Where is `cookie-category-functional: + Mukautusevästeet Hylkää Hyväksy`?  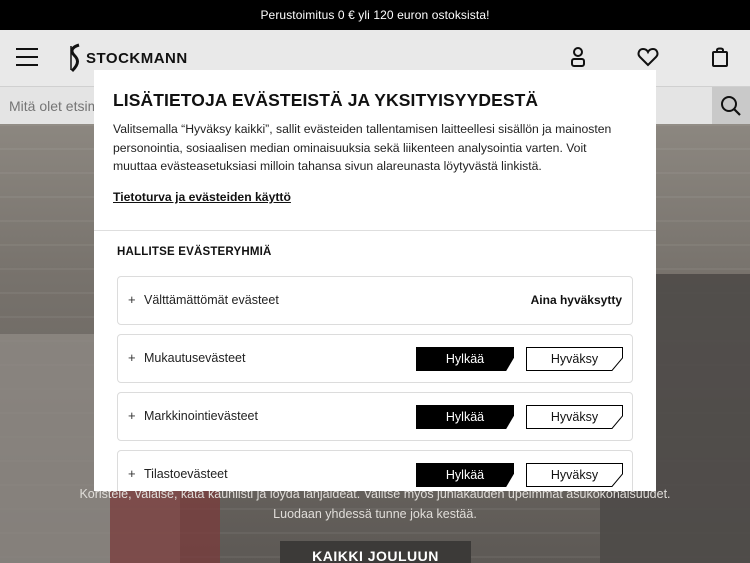
cookie-category-functional: + Mukautusevästeet Hylkää Hyväksy is located at coordinates (375, 358).